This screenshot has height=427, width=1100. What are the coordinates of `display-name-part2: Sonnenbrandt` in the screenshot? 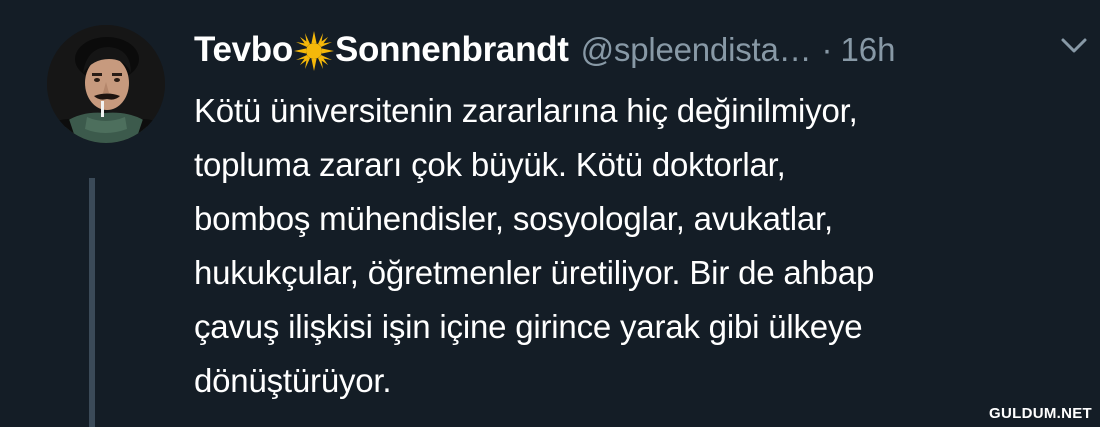 It's located at (452, 50).